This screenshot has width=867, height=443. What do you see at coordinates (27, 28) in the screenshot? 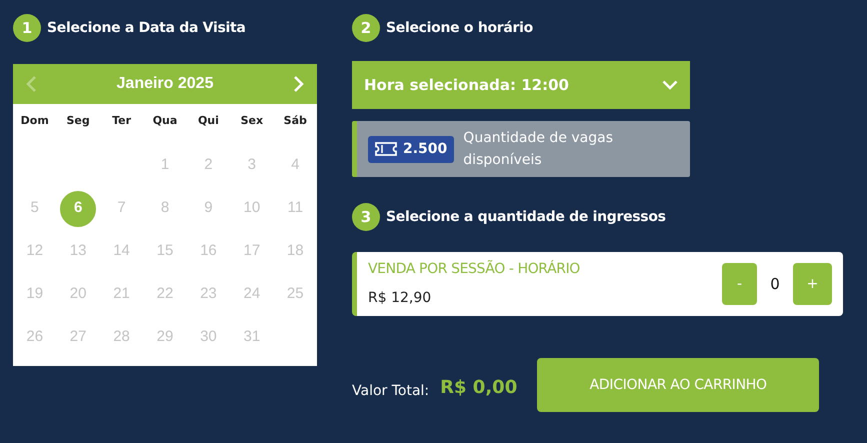
I see `step-number: 1` at bounding box center [27, 28].